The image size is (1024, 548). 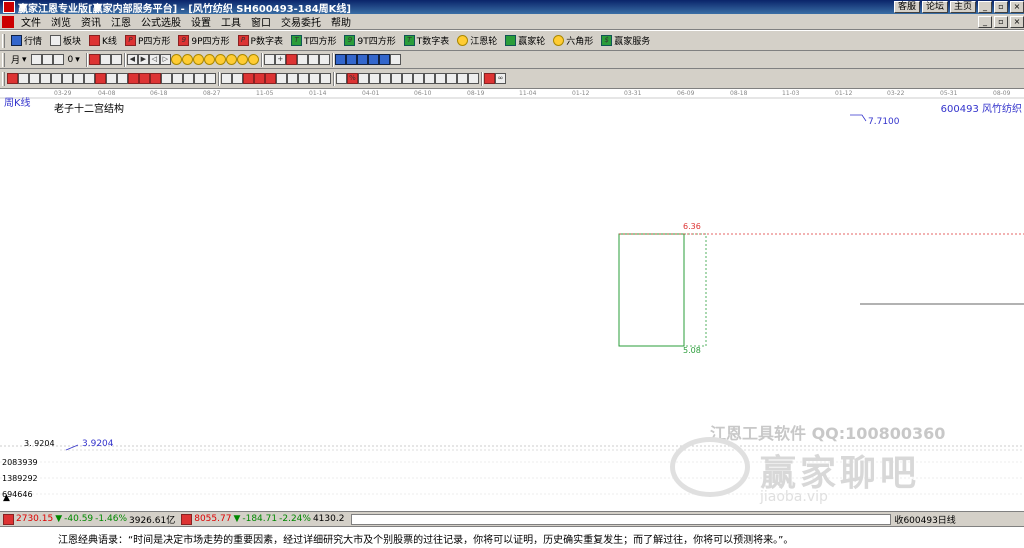 What do you see at coordinates (352, 78) in the screenshot?
I see `tool-percent-icon: %` at bounding box center [352, 78].